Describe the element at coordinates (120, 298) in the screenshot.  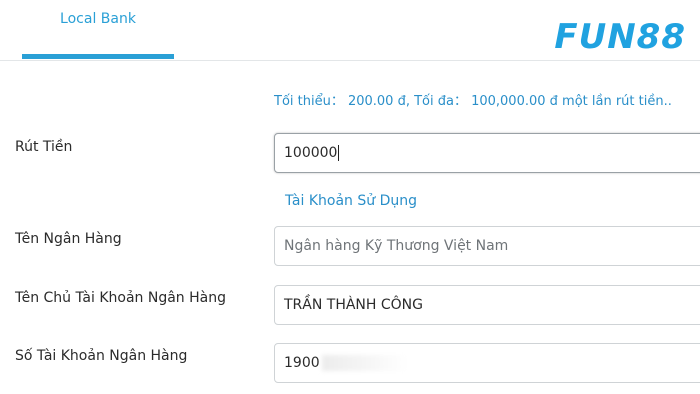
I see `account-holder-label: Tên Chủ Tài Khoản Ngân Hàng` at that location.